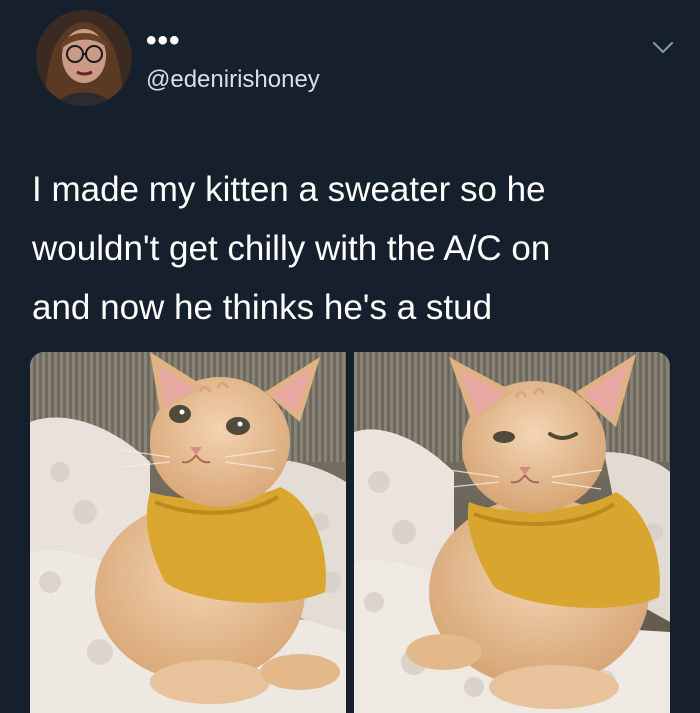  I want to click on display-name: •••, so click(163, 41).